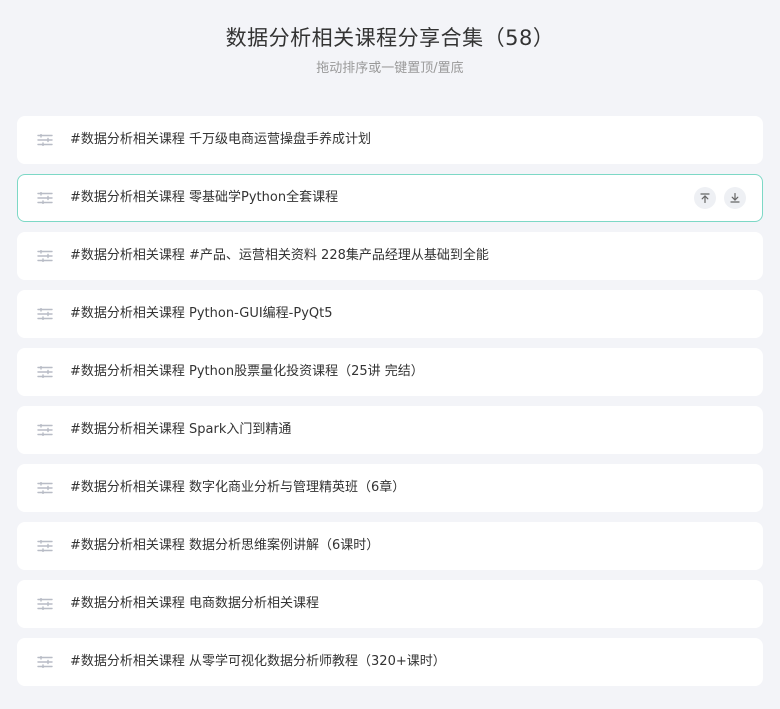  Describe the element at coordinates (390, 68) in the screenshot. I see `page-subtitle: 拖动排序或一键置顶/置底` at that location.